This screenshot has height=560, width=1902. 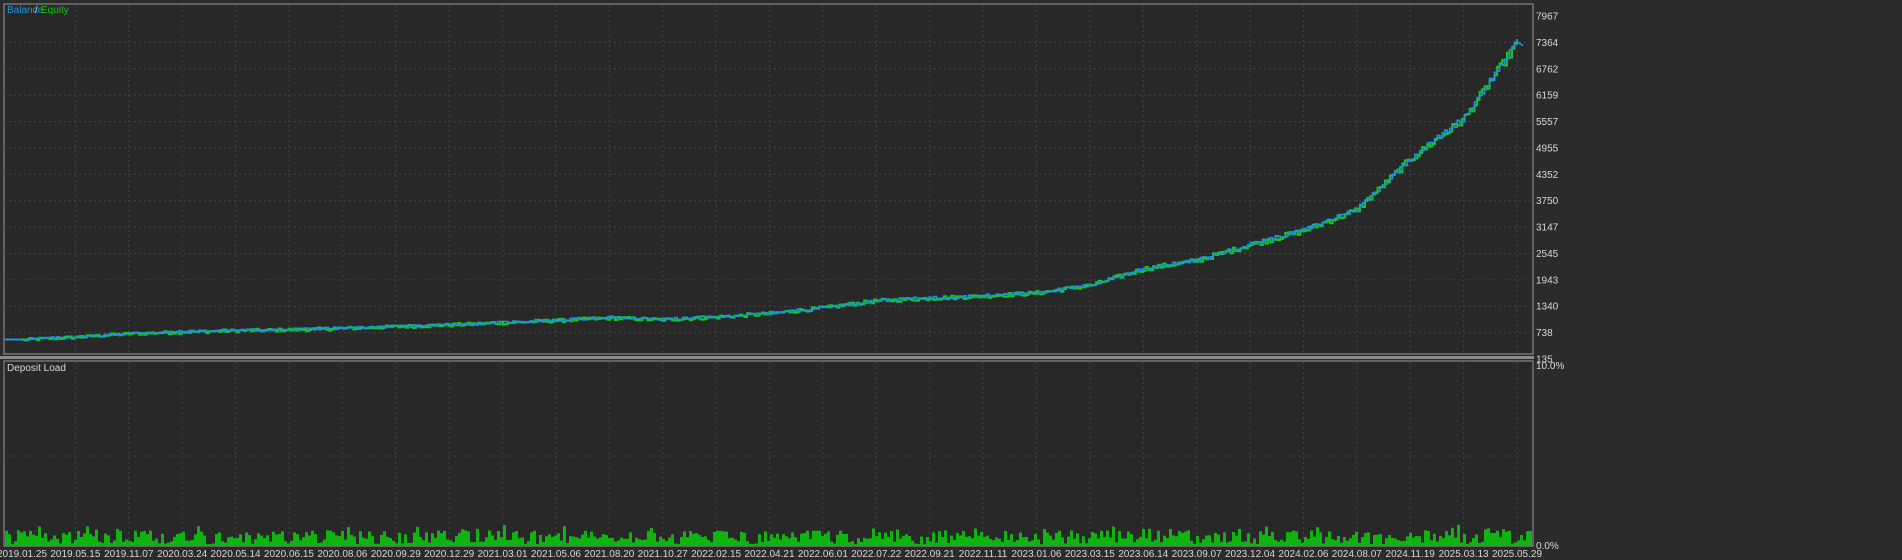 I want to click on deposit-load-ytick-top: 10.0%, so click(x=1550, y=366).